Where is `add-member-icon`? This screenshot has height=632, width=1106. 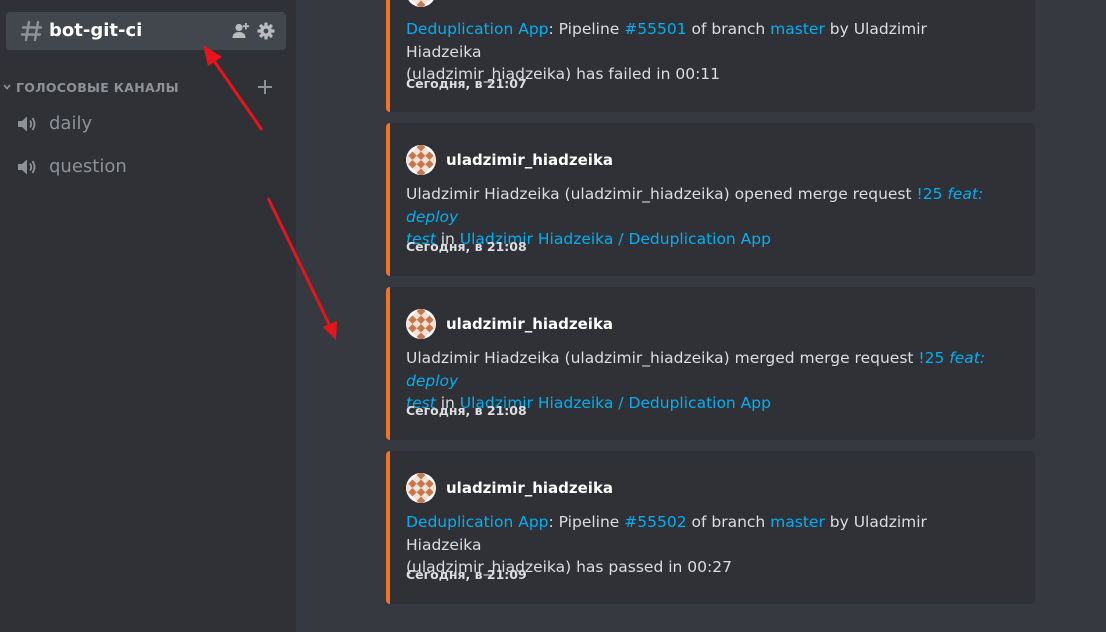 add-member-icon is located at coordinates (240, 31).